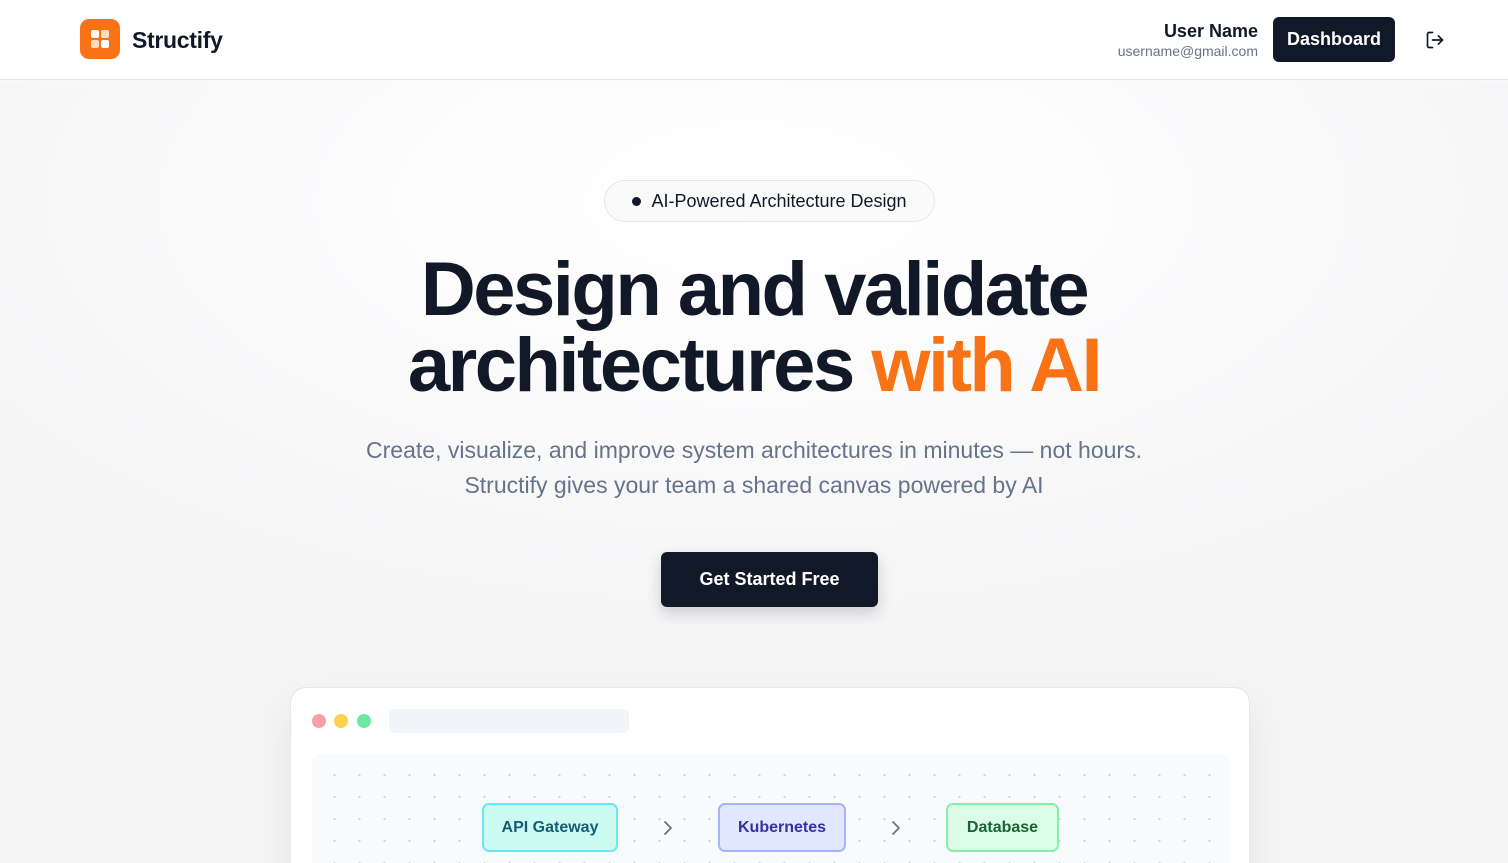 The height and width of the screenshot is (863, 1508). Describe the element at coordinates (509, 721) in the screenshot. I see `preview-address-bar` at that location.